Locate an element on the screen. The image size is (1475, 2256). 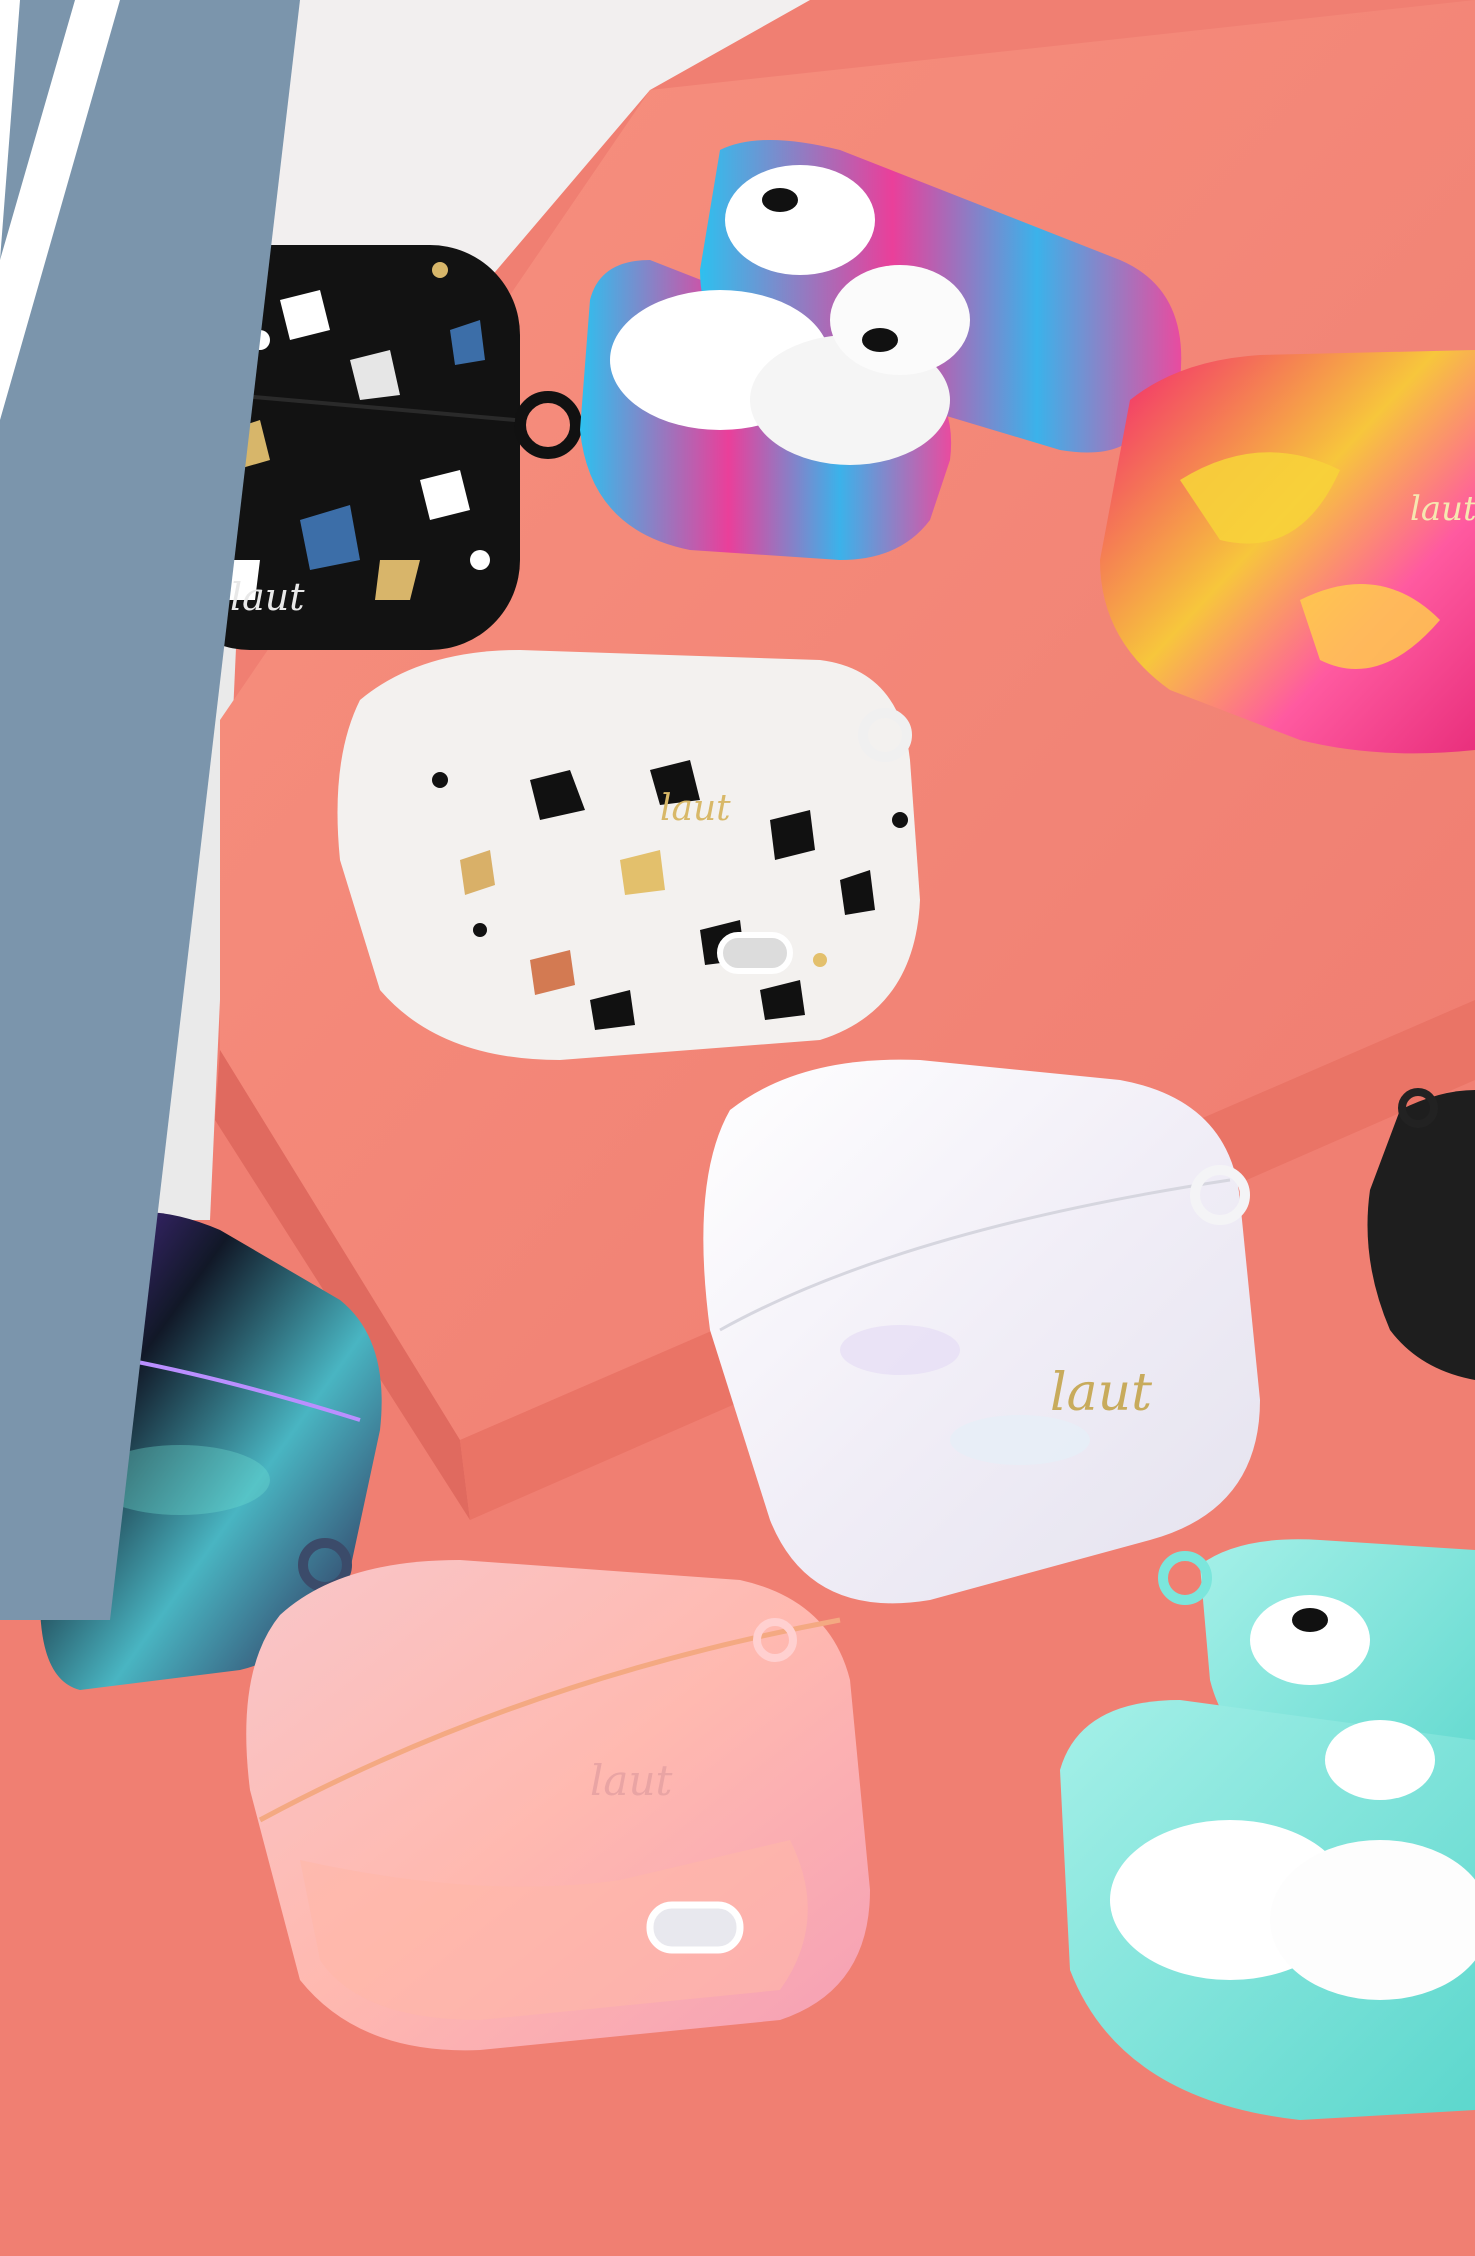
pearl-white-case: laut is located at coordinates (981, 1331).